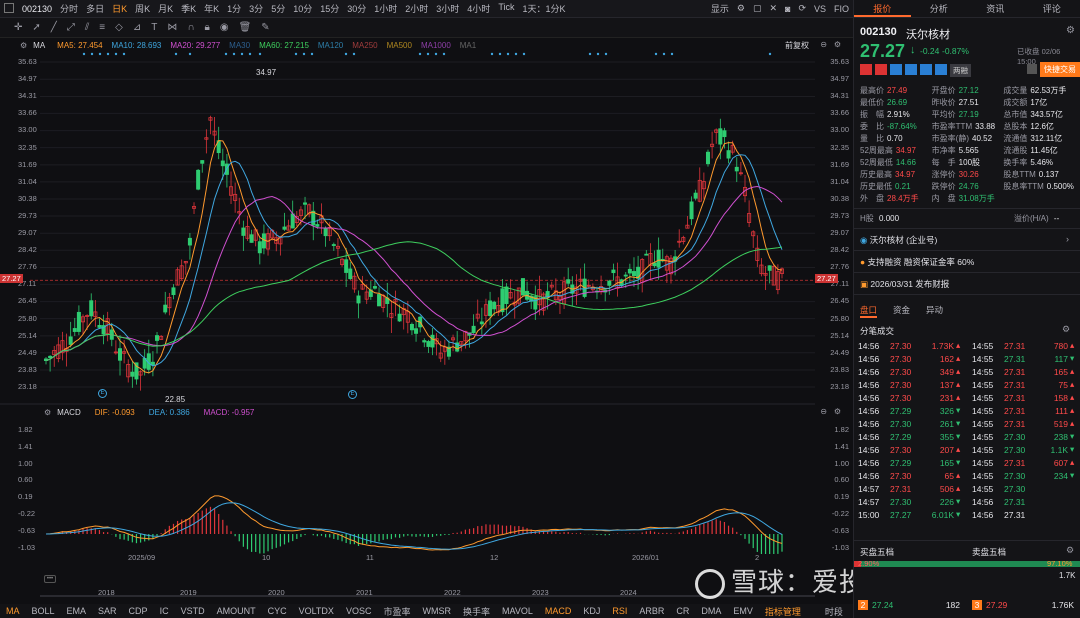 The image size is (1080, 618). What do you see at coordinates (18, 27) in the screenshot?
I see `crosshair-icon: ✛` at bounding box center [18, 27].